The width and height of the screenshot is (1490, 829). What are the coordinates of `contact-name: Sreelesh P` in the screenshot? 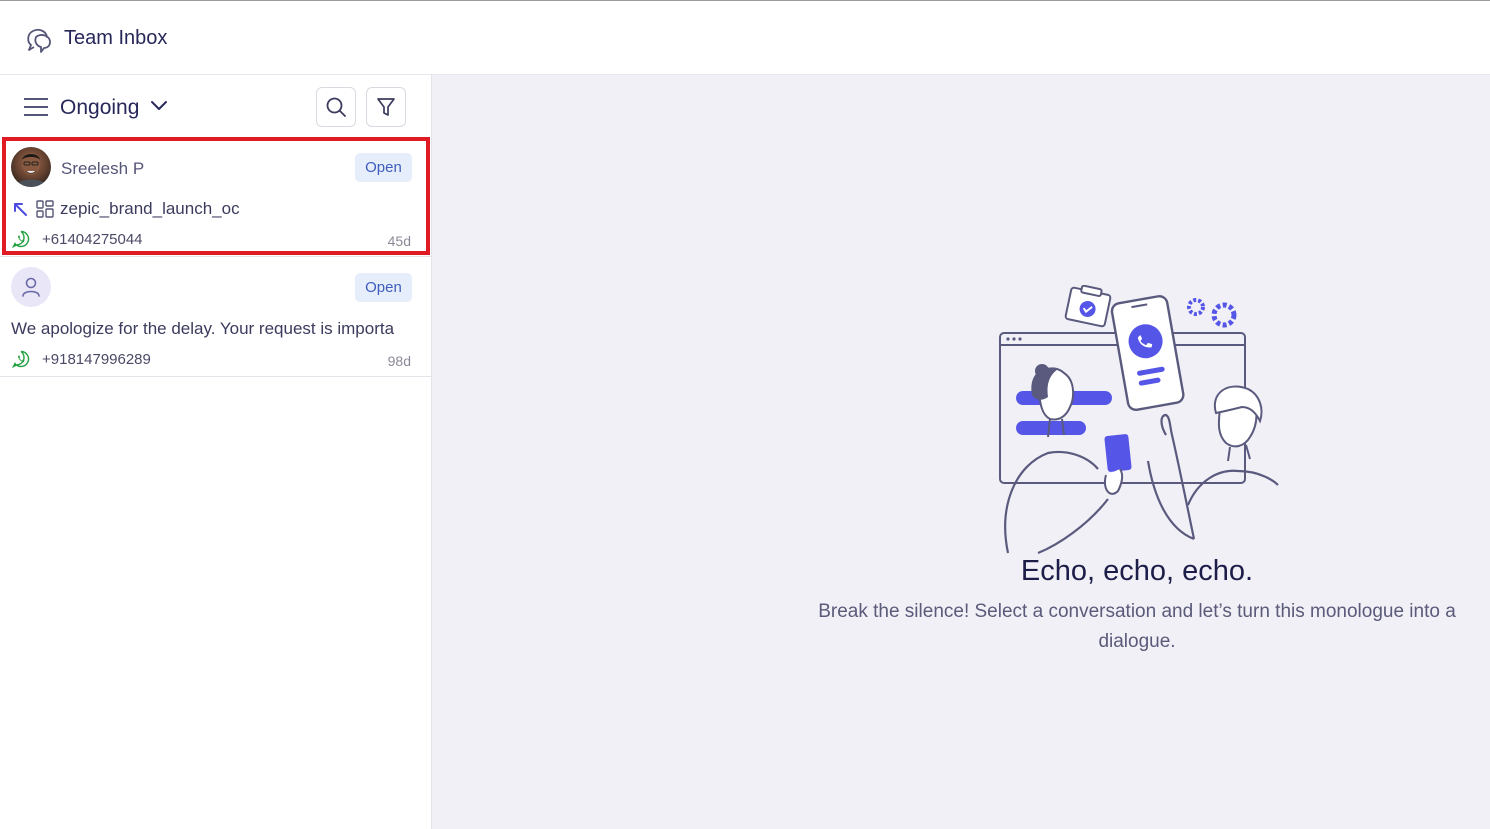 It's located at (103, 168).